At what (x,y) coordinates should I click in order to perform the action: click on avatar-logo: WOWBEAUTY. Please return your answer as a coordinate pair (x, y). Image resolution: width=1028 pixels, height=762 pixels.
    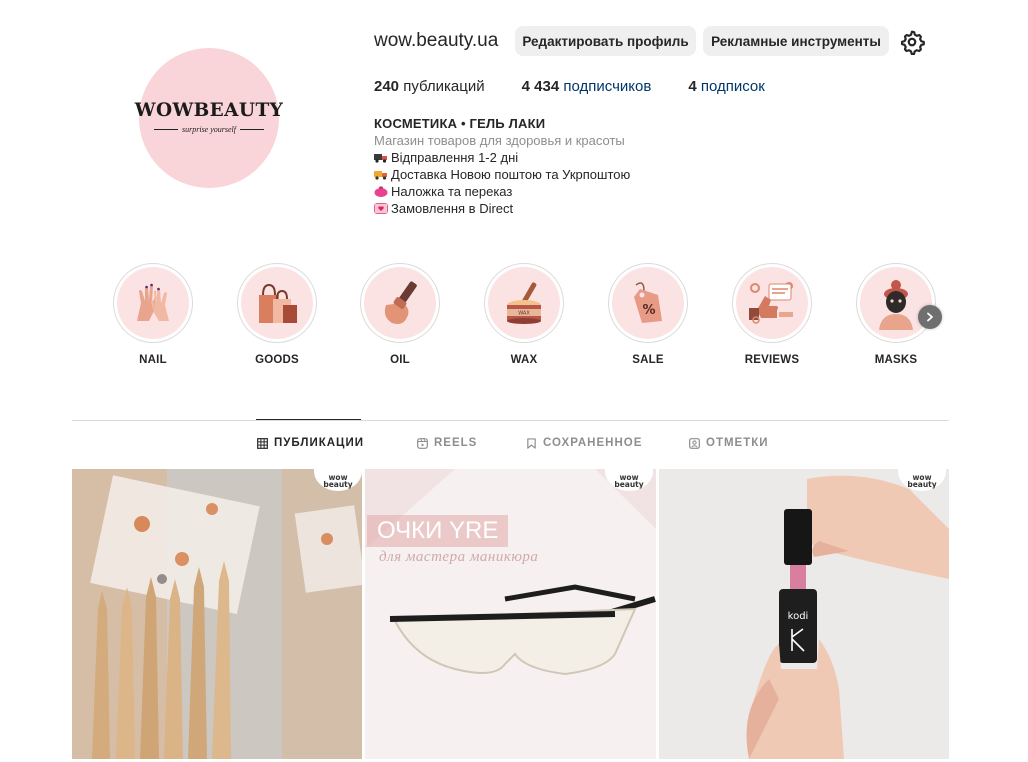
    Looking at the image, I should click on (209, 110).